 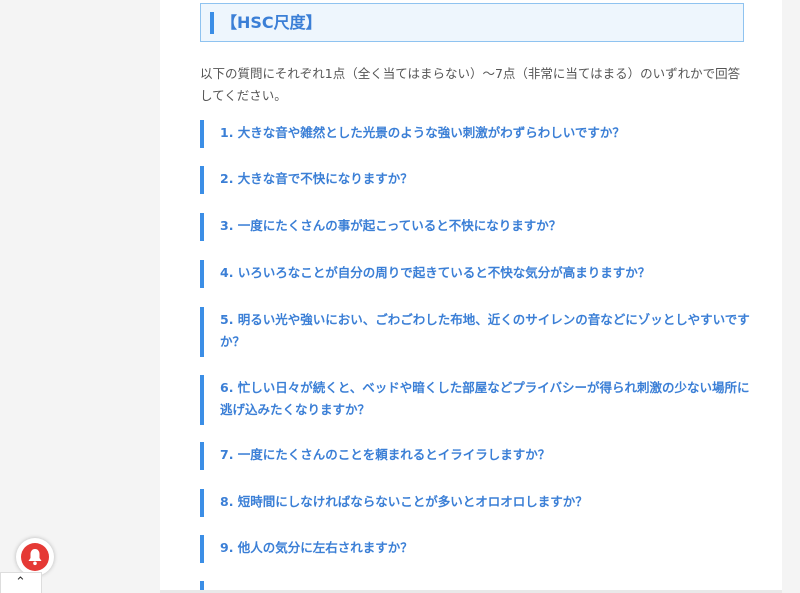 I want to click on question-item: 8. 短時間にしなければならないことが多いとオロオロしますか？, so click(x=475, y=503).